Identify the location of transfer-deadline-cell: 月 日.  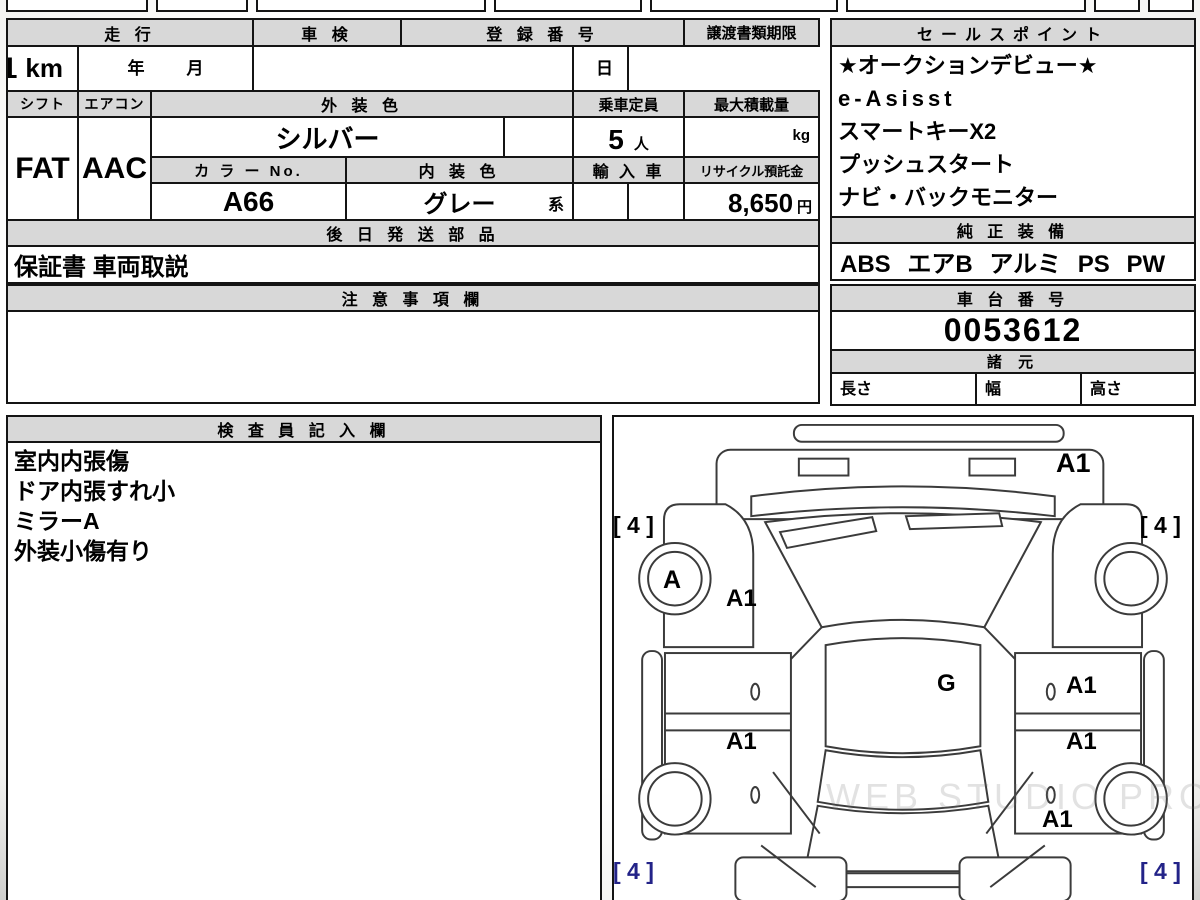
(601, 68).